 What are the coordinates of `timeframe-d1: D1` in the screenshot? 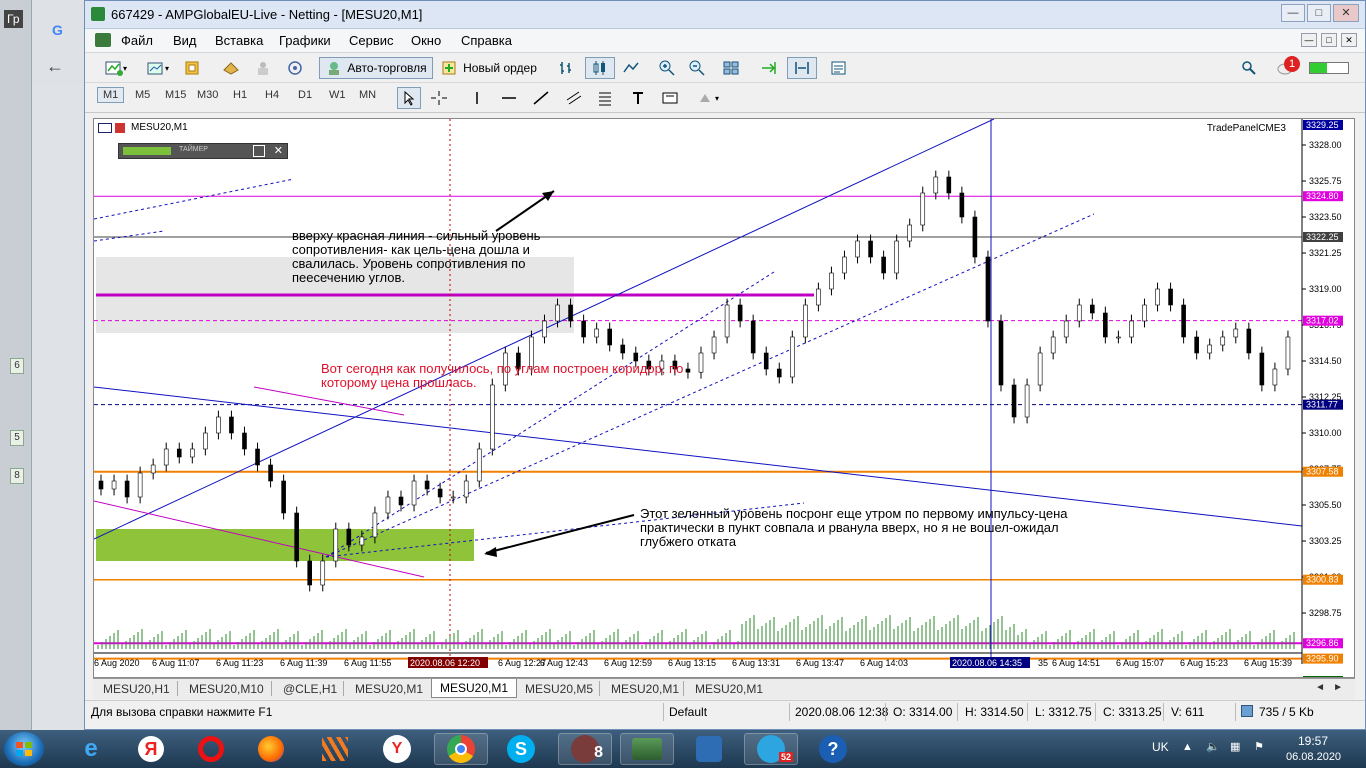 It's located at (305, 95).